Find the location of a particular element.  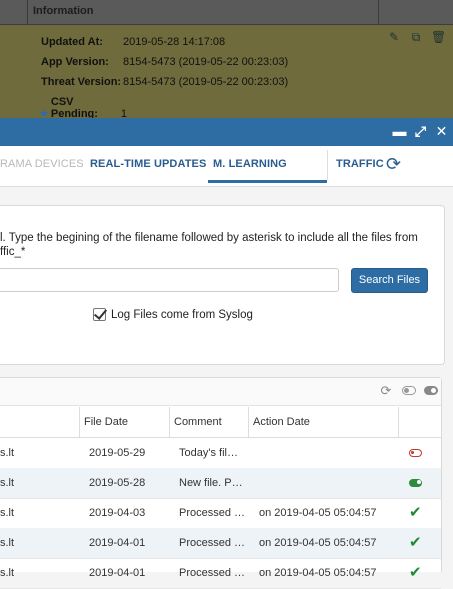

cell-file-date: 2019-05-28 is located at coordinates (117, 483).